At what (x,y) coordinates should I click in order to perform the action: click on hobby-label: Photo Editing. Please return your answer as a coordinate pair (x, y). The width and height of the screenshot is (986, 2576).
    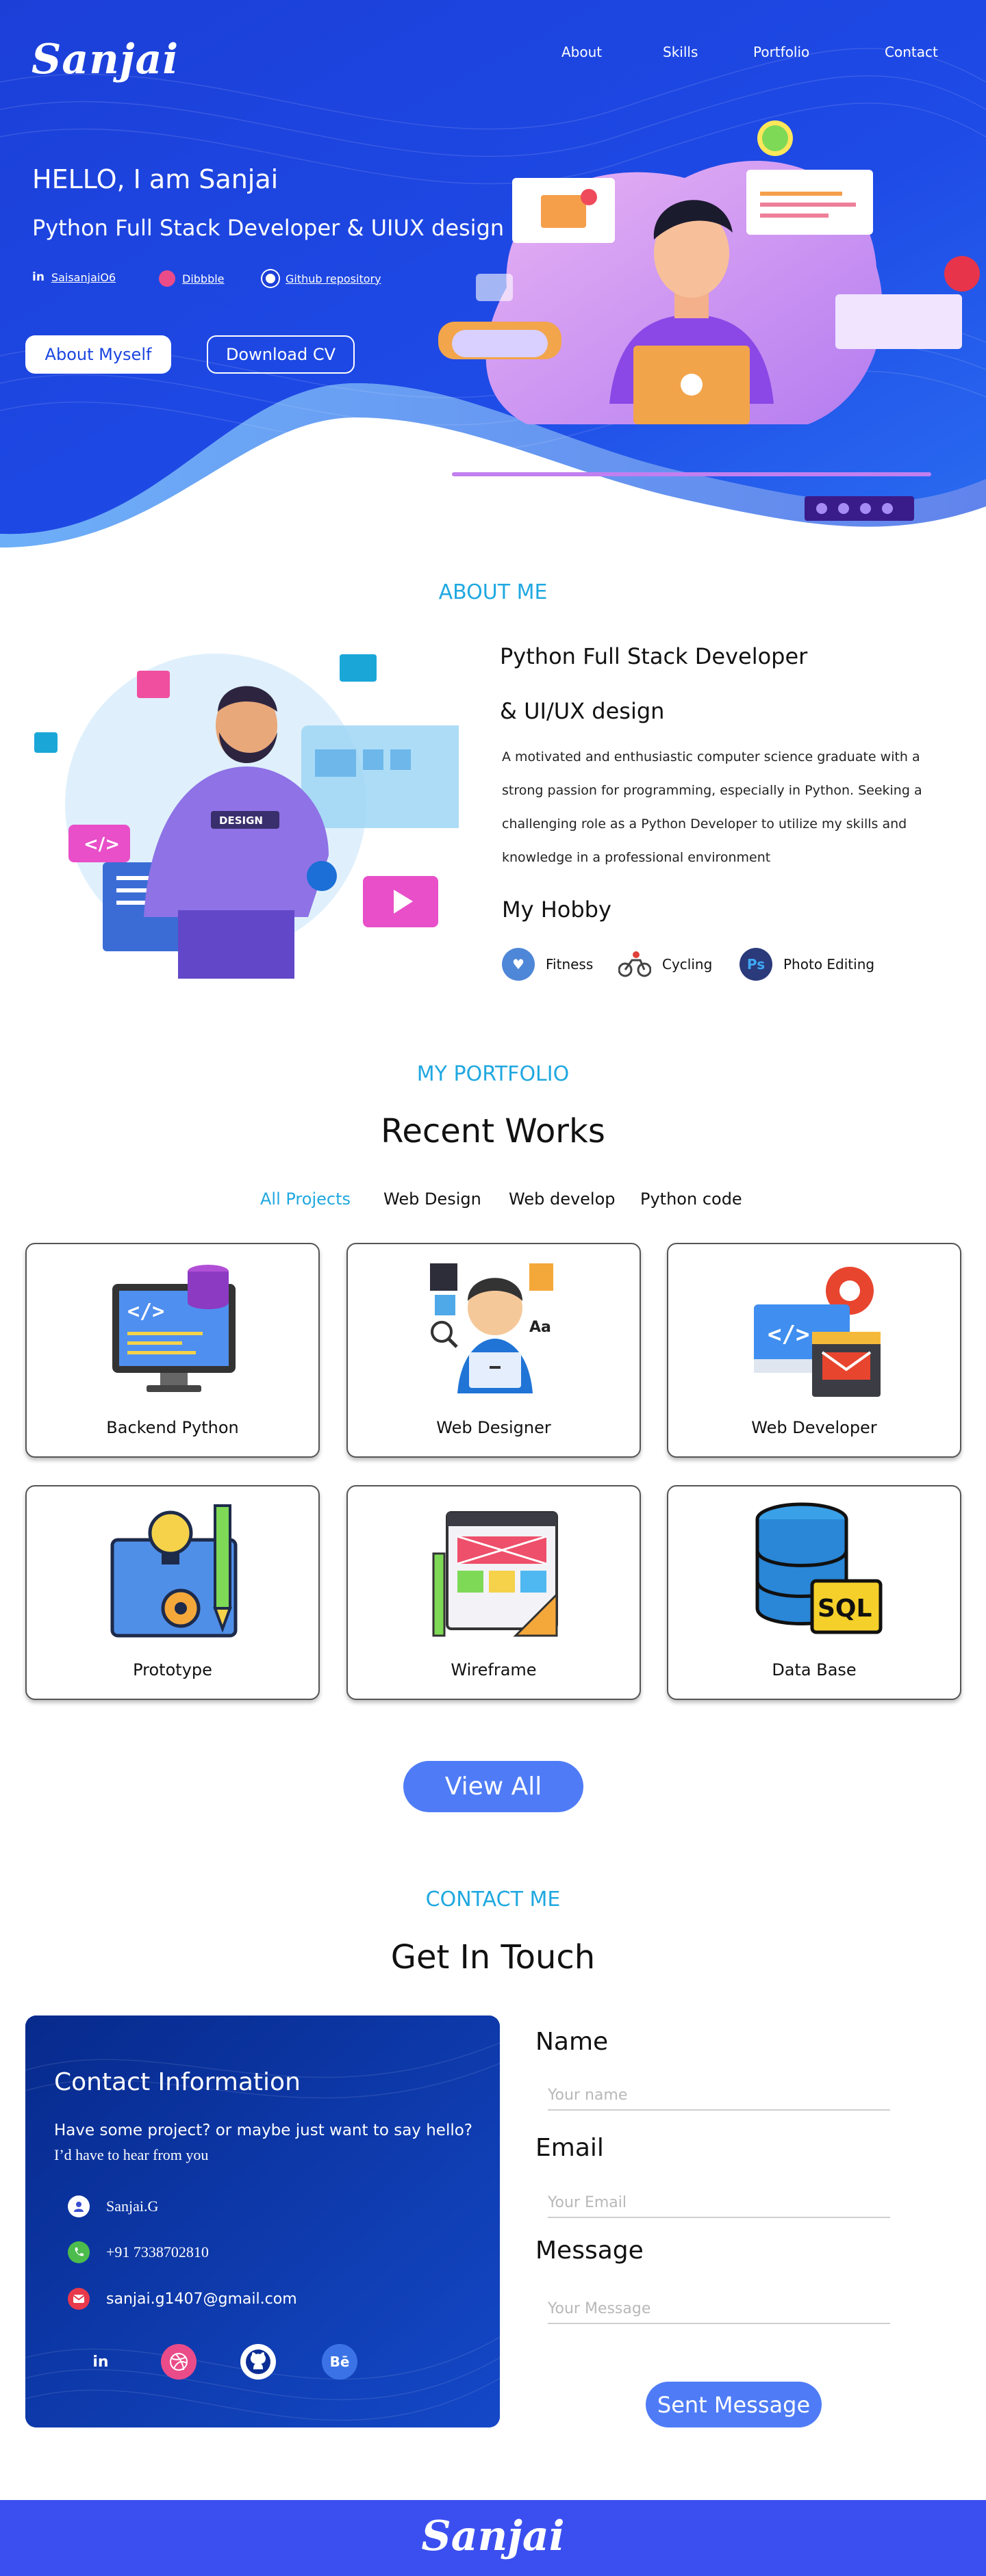
    Looking at the image, I should click on (829, 965).